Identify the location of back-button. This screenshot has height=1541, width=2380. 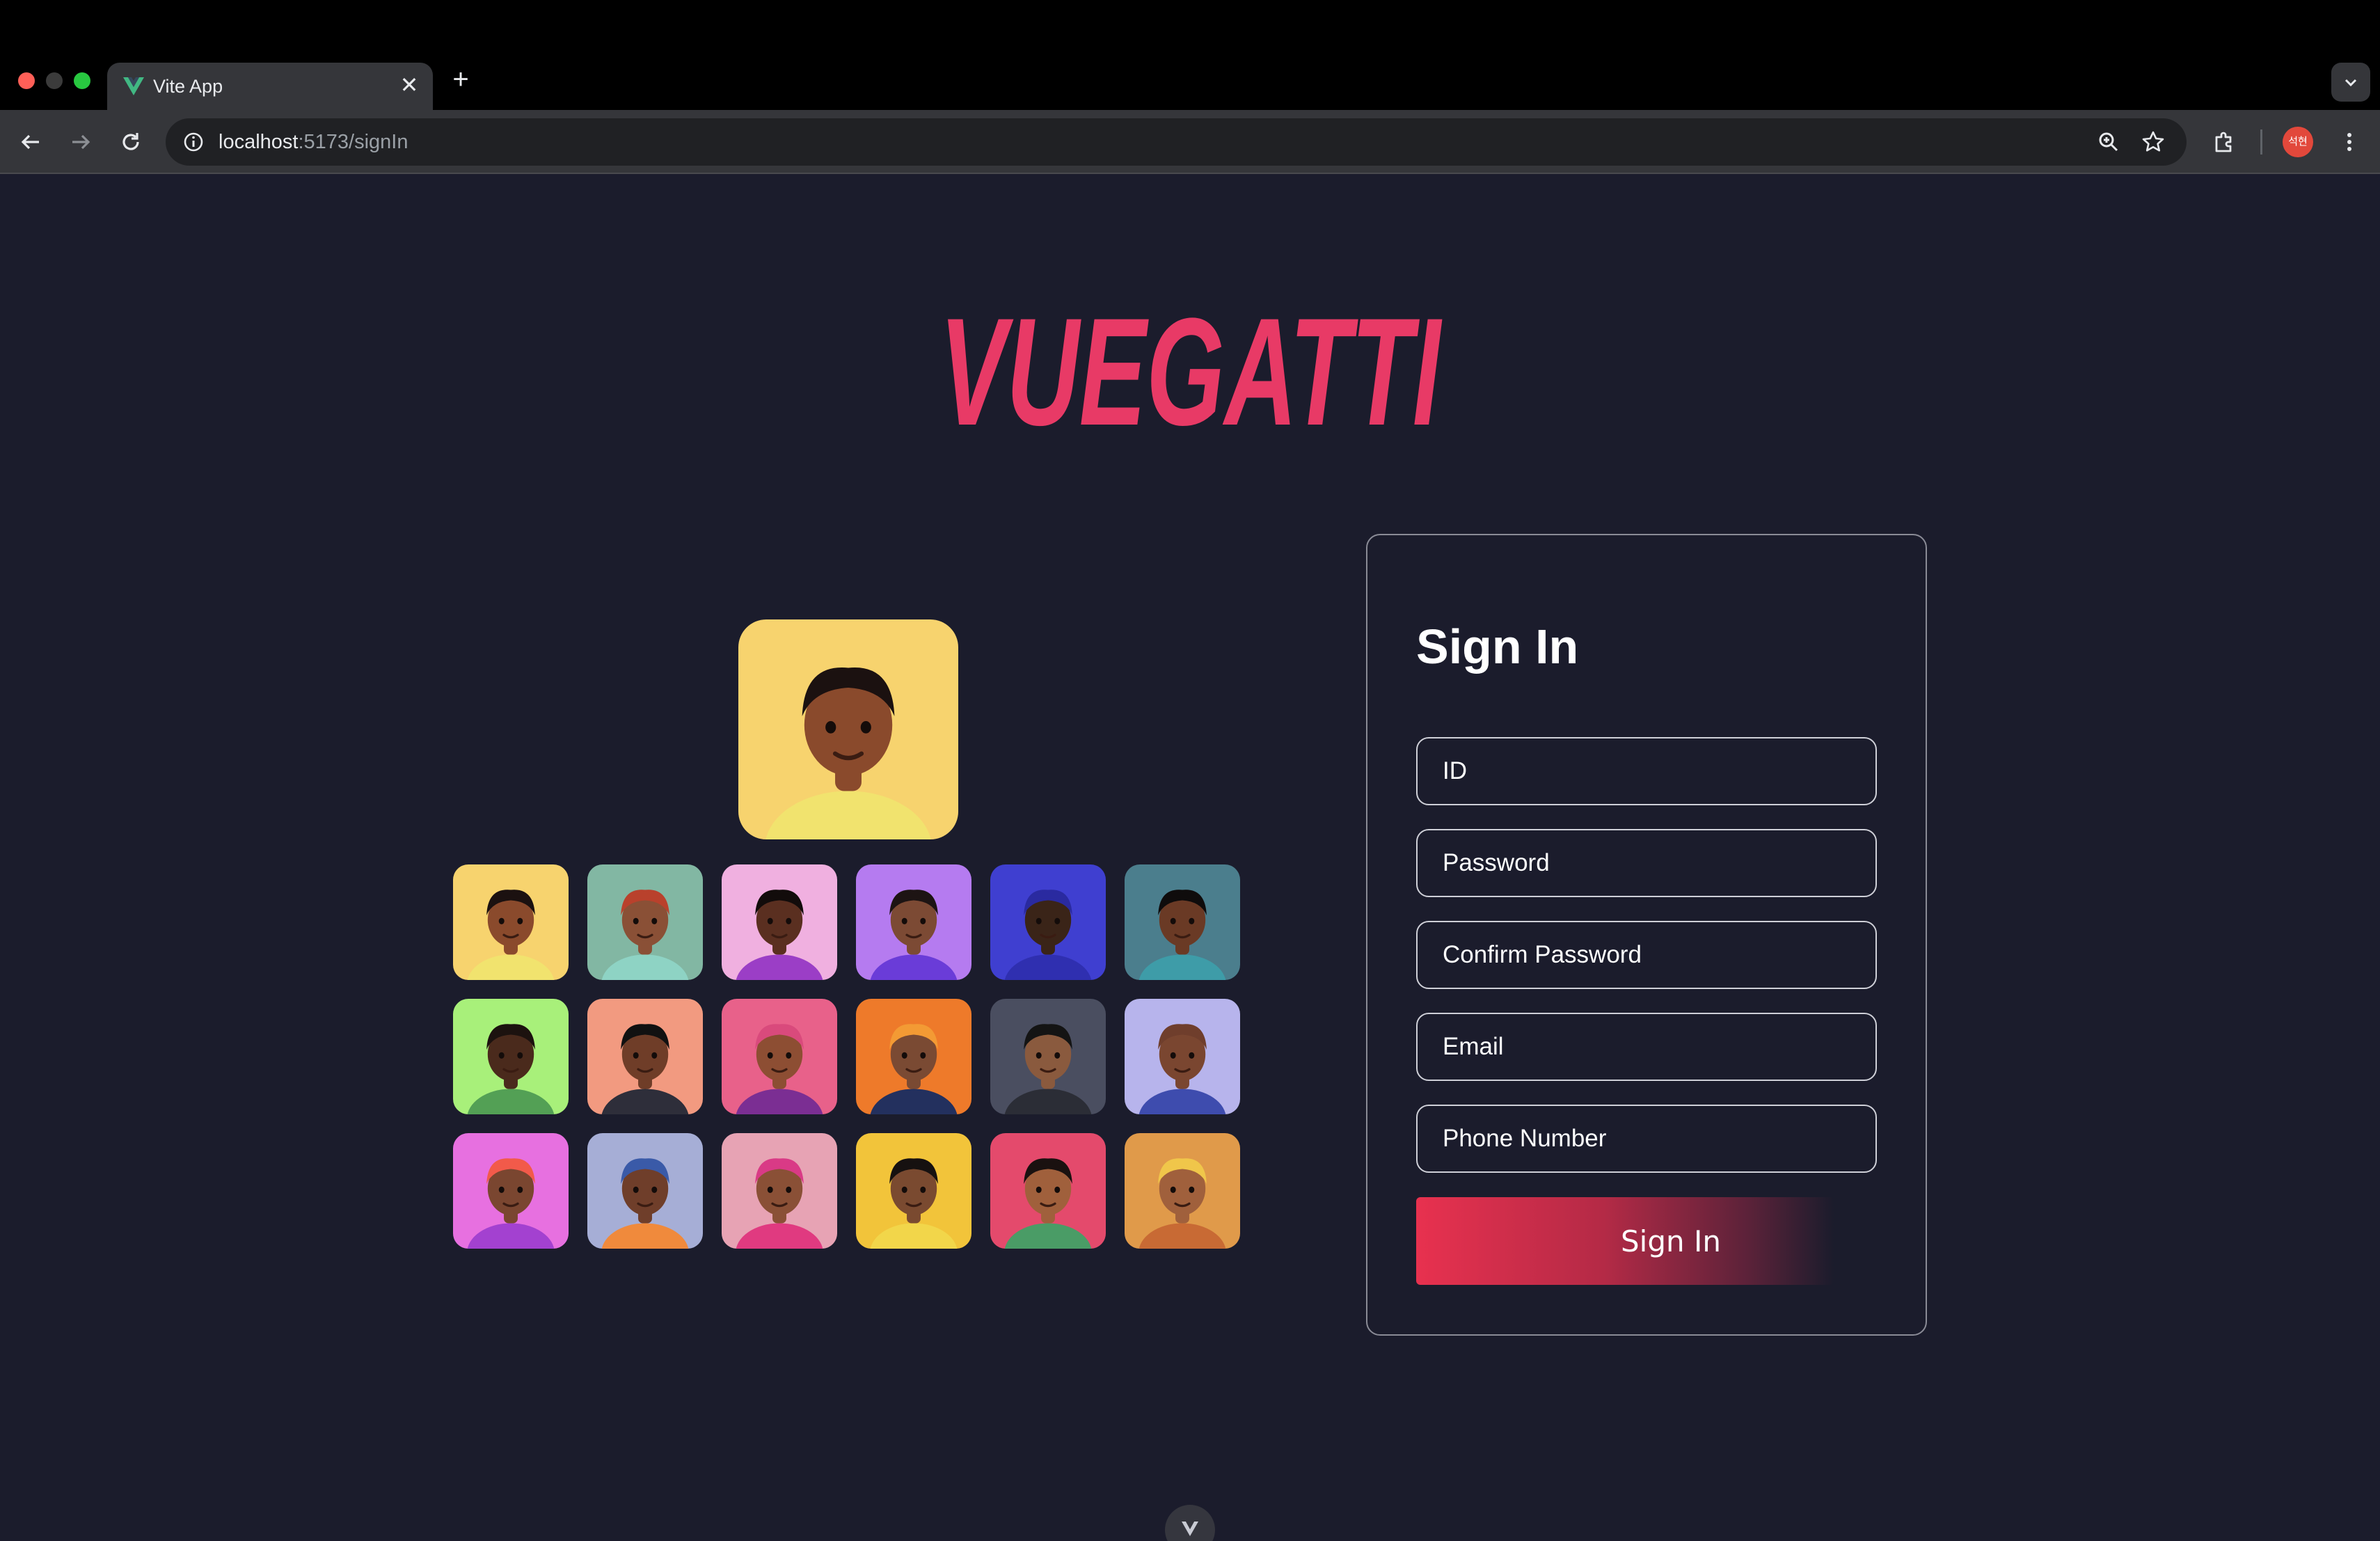
(31, 142).